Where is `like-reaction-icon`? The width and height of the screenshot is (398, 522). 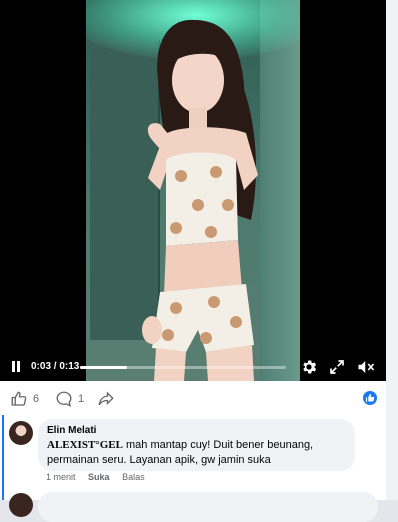 like-reaction-icon is located at coordinates (370, 398).